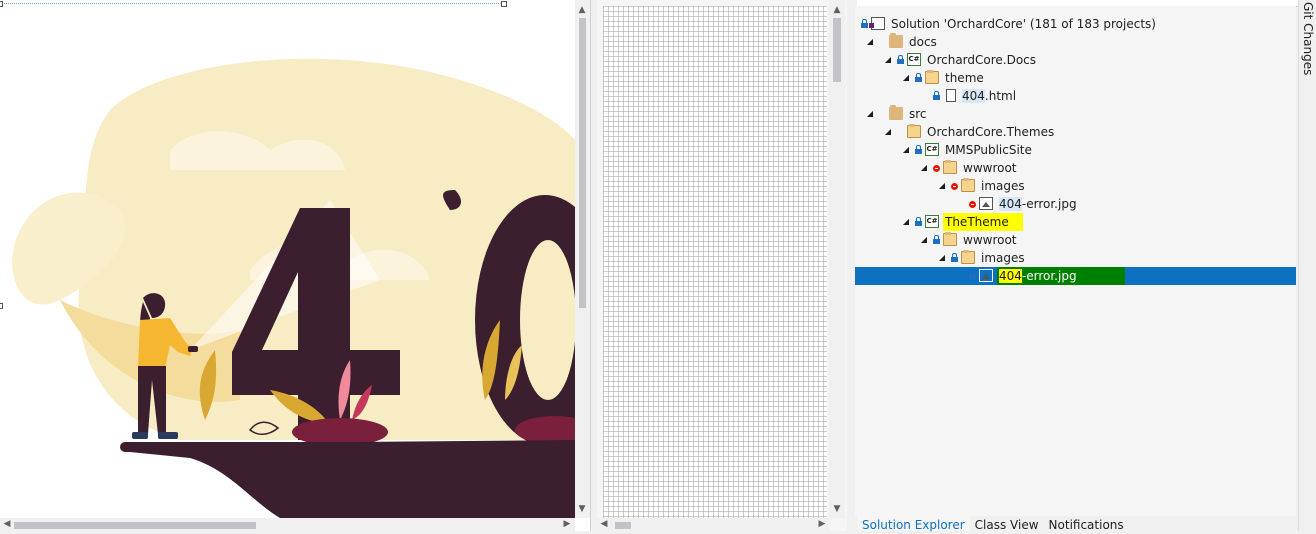  Describe the element at coordinates (1075, 78) in the screenshot. I see `tree-item-theme: ◢ theme` at that location.